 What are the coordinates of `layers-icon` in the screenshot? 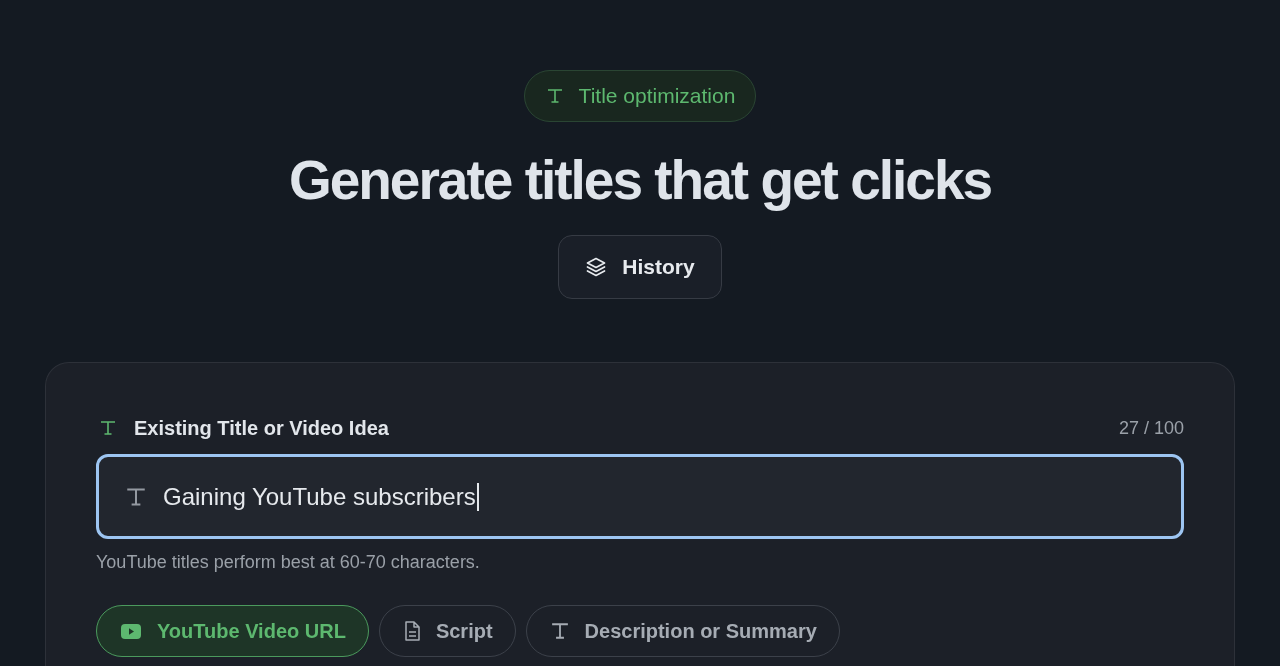 It's located at (596, 267).